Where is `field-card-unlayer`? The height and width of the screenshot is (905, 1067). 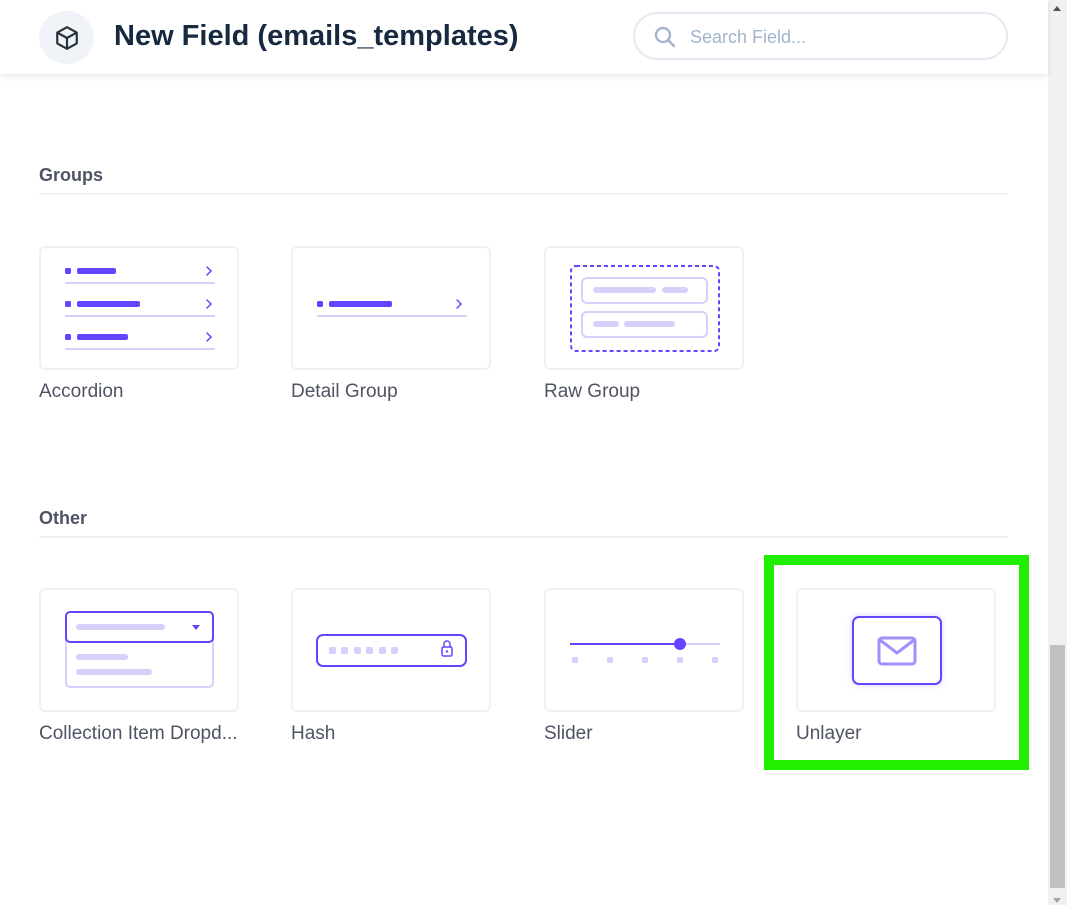
field-card-unlayer is located at coordinates (896, 650).